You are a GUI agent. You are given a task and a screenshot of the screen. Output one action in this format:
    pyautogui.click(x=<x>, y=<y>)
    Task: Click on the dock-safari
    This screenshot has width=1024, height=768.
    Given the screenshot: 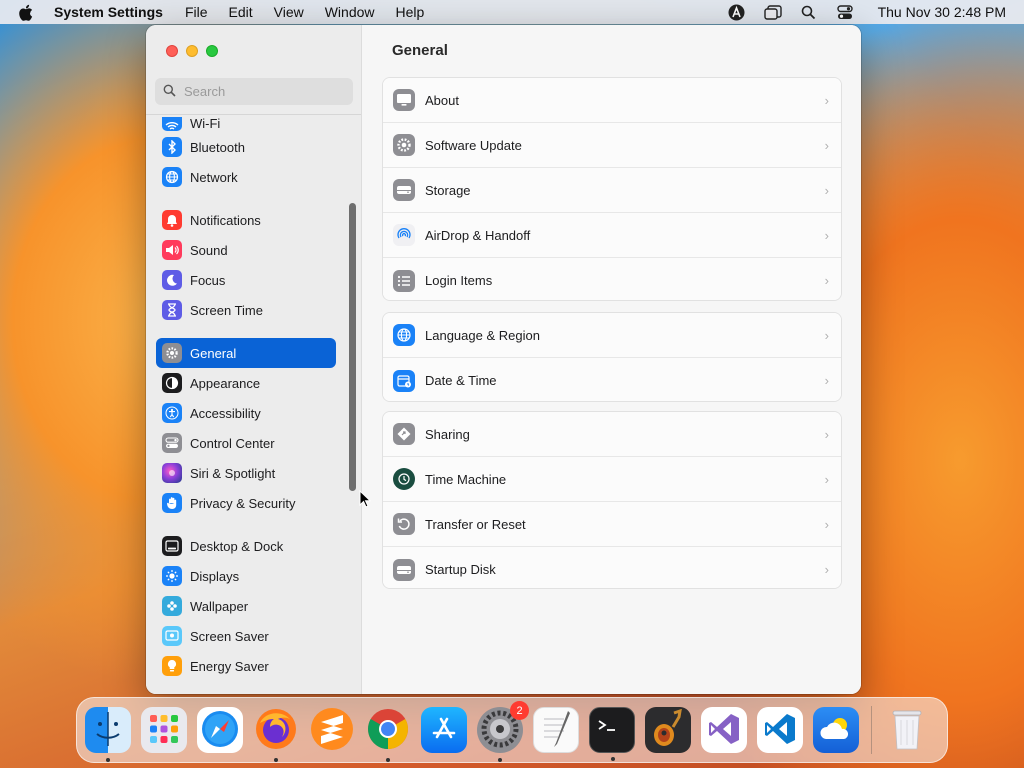 What is the action you would take?
    pyautogui.click(x=220, y=730)
    